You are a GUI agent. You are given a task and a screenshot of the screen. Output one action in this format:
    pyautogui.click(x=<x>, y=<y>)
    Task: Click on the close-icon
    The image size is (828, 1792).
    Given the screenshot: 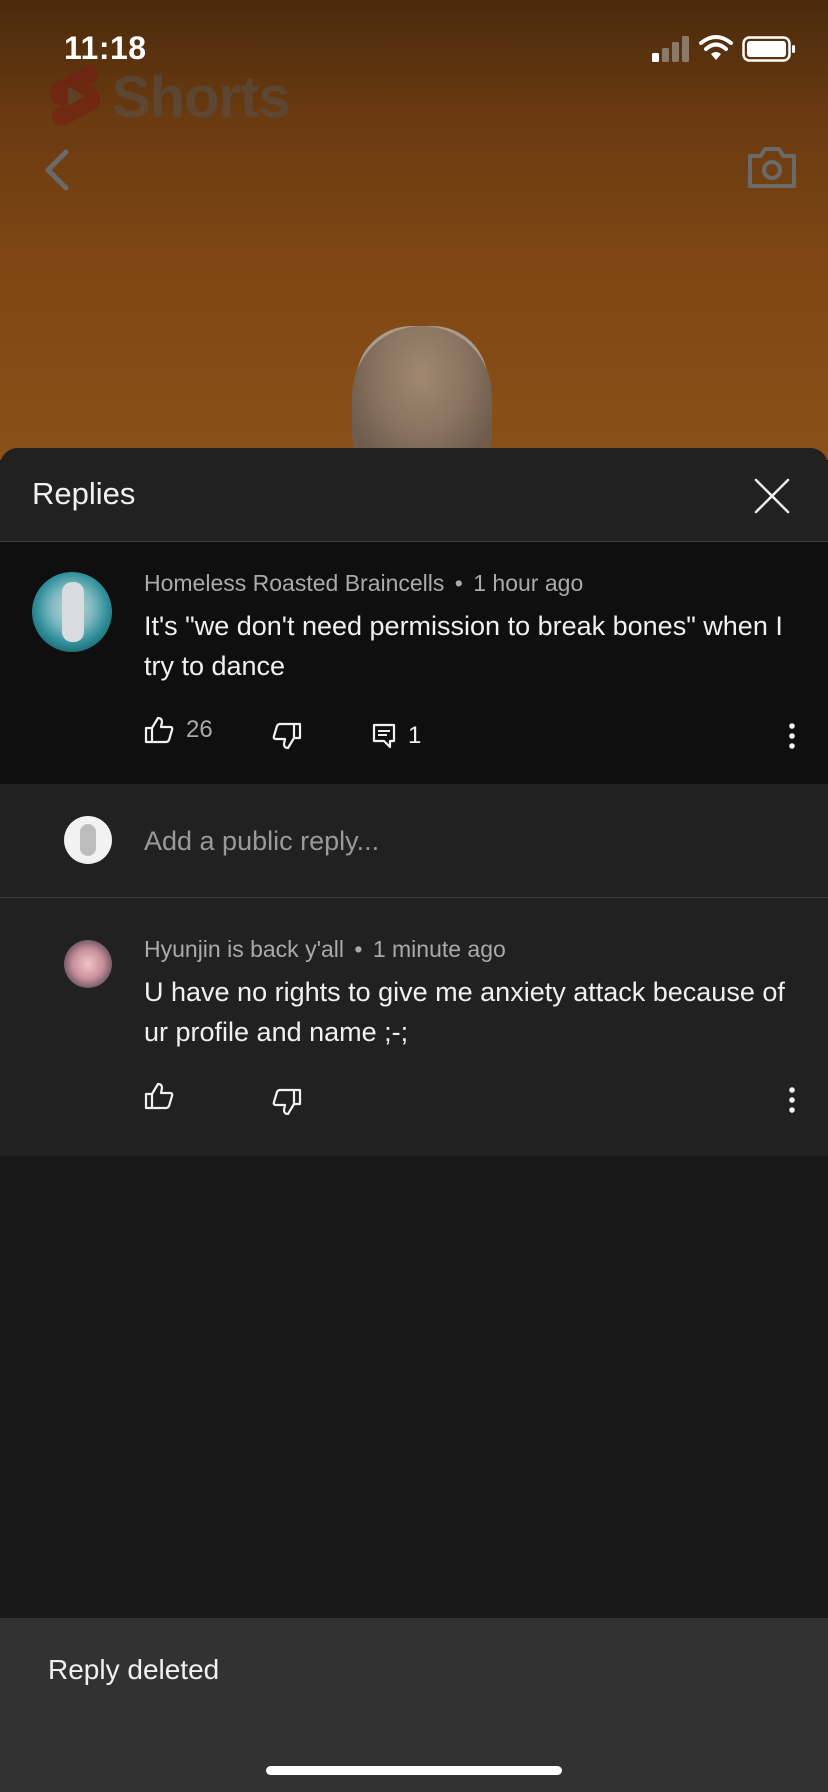 What is the action you would take?
    pyautogui.click(x=772, y=496)
    